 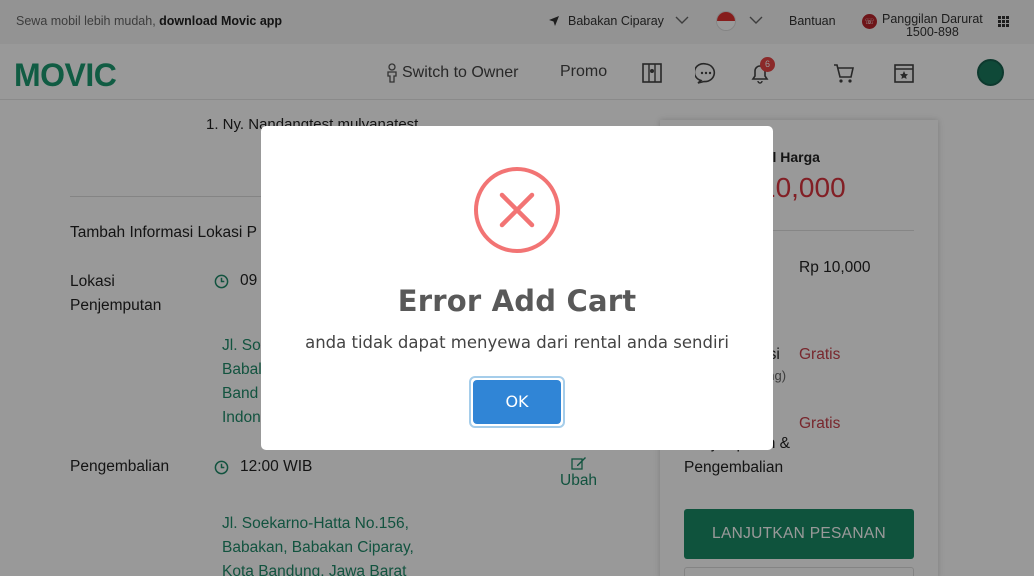 I want to click on error-x-icon, so click(x=517, y=210).